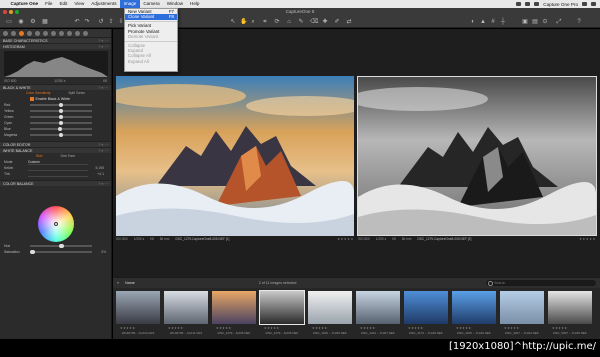 This screenshot has width=600, height=357. Describe the element at coordinates (9, 22) in the screenshot. I see `import-icon: ▭` at that location.